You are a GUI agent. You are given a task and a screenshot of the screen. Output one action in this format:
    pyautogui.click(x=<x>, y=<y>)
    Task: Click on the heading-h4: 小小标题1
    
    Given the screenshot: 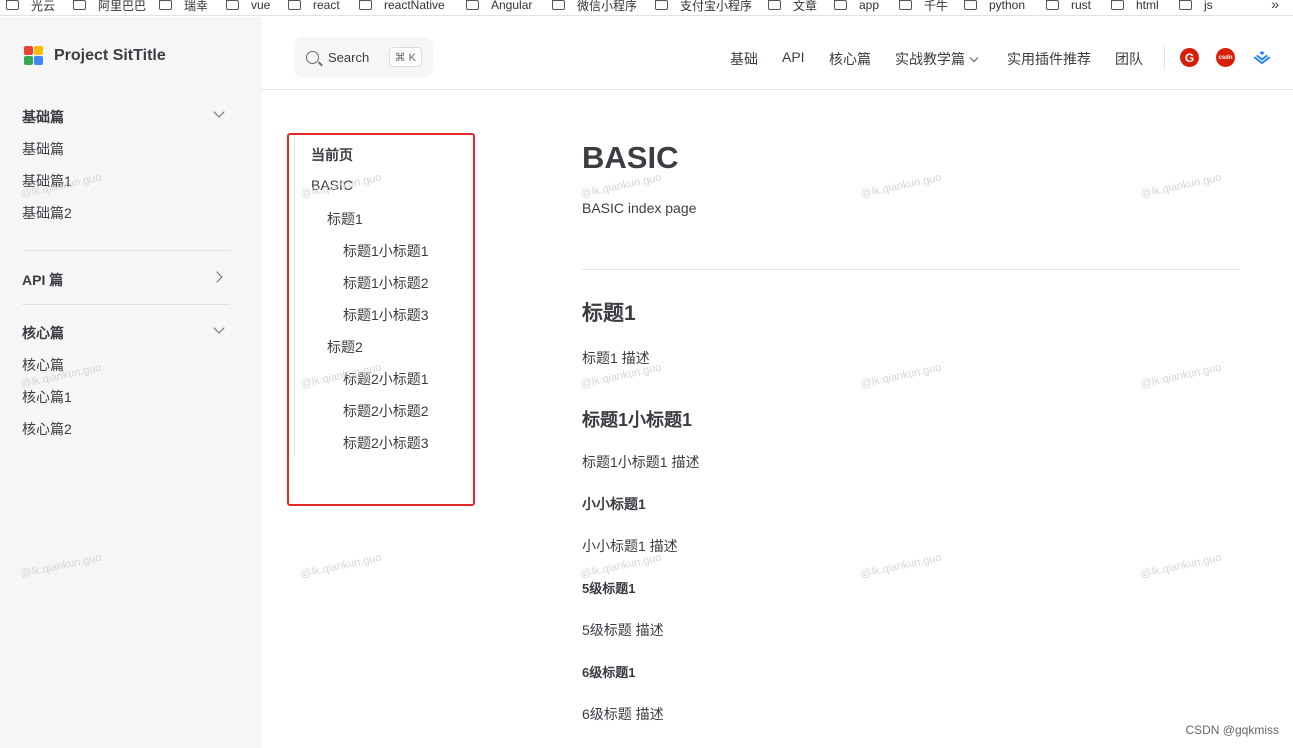 What is the action you would take?
    pyautogui.click(x=614, y=504)
    